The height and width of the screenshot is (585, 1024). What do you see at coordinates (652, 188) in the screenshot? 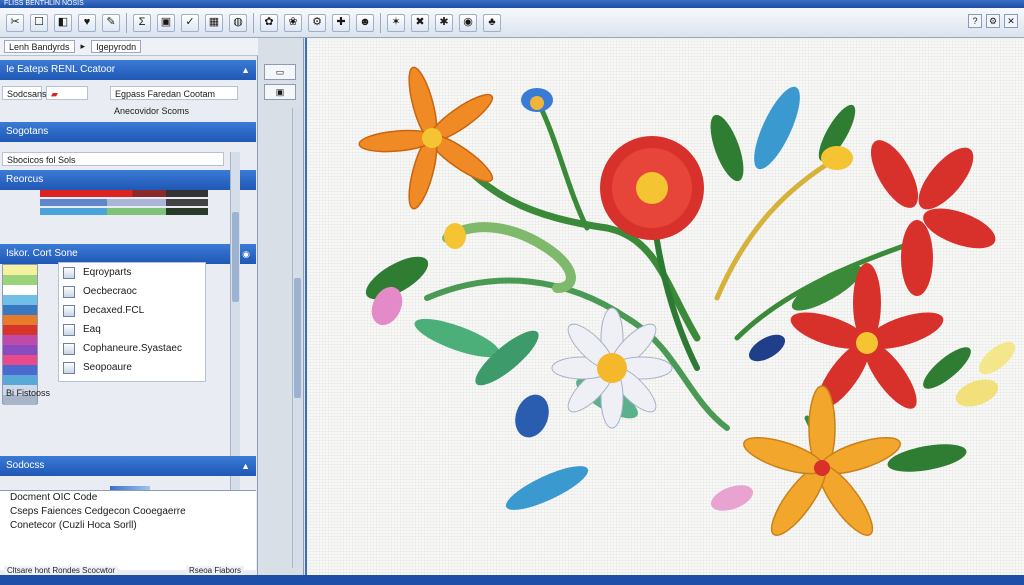
I see `flower-red-center` at bounding box center [652, 188].